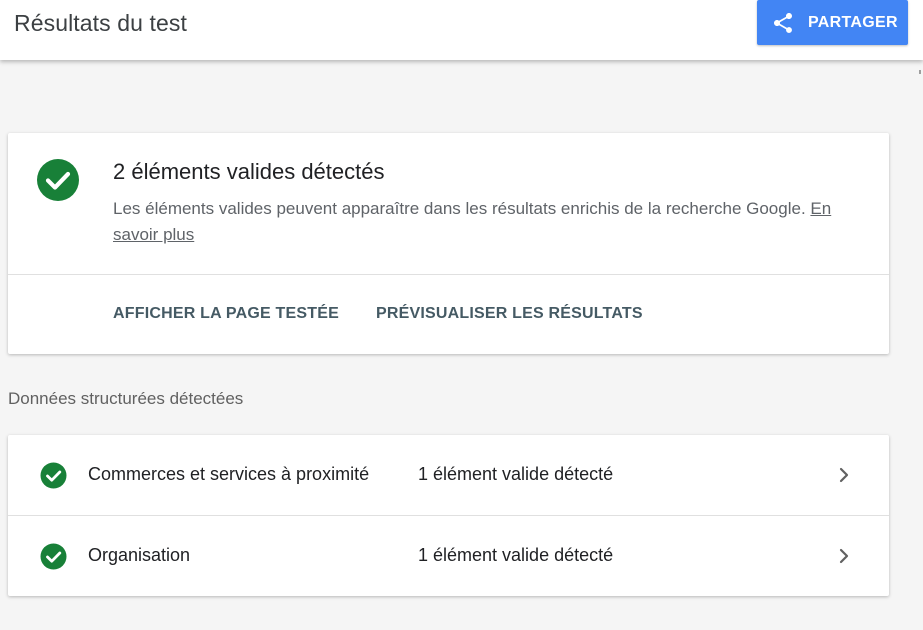 This screenshot has width=923, height=630. Describe the element at coordinates (101, 23) in the screenshot. I see `page-title: Résultats du test` at that location.